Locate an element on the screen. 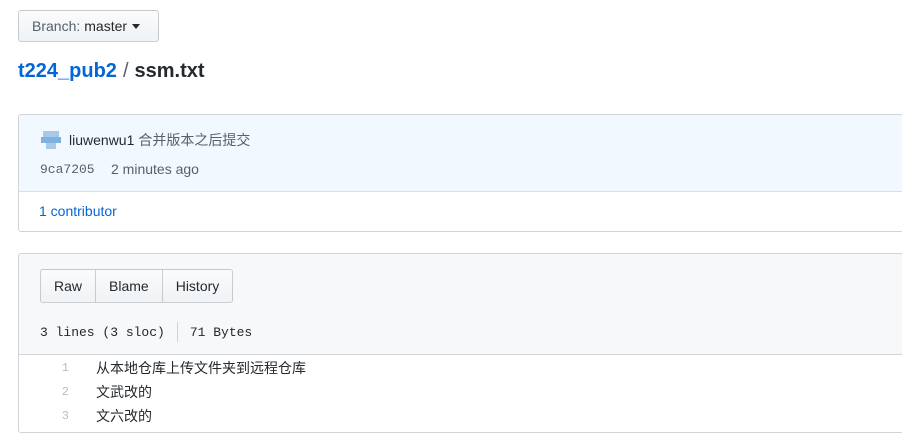 The height and width of the screenshot is (440, 902). blame-button: Blame is located at coordinates (129, 286).